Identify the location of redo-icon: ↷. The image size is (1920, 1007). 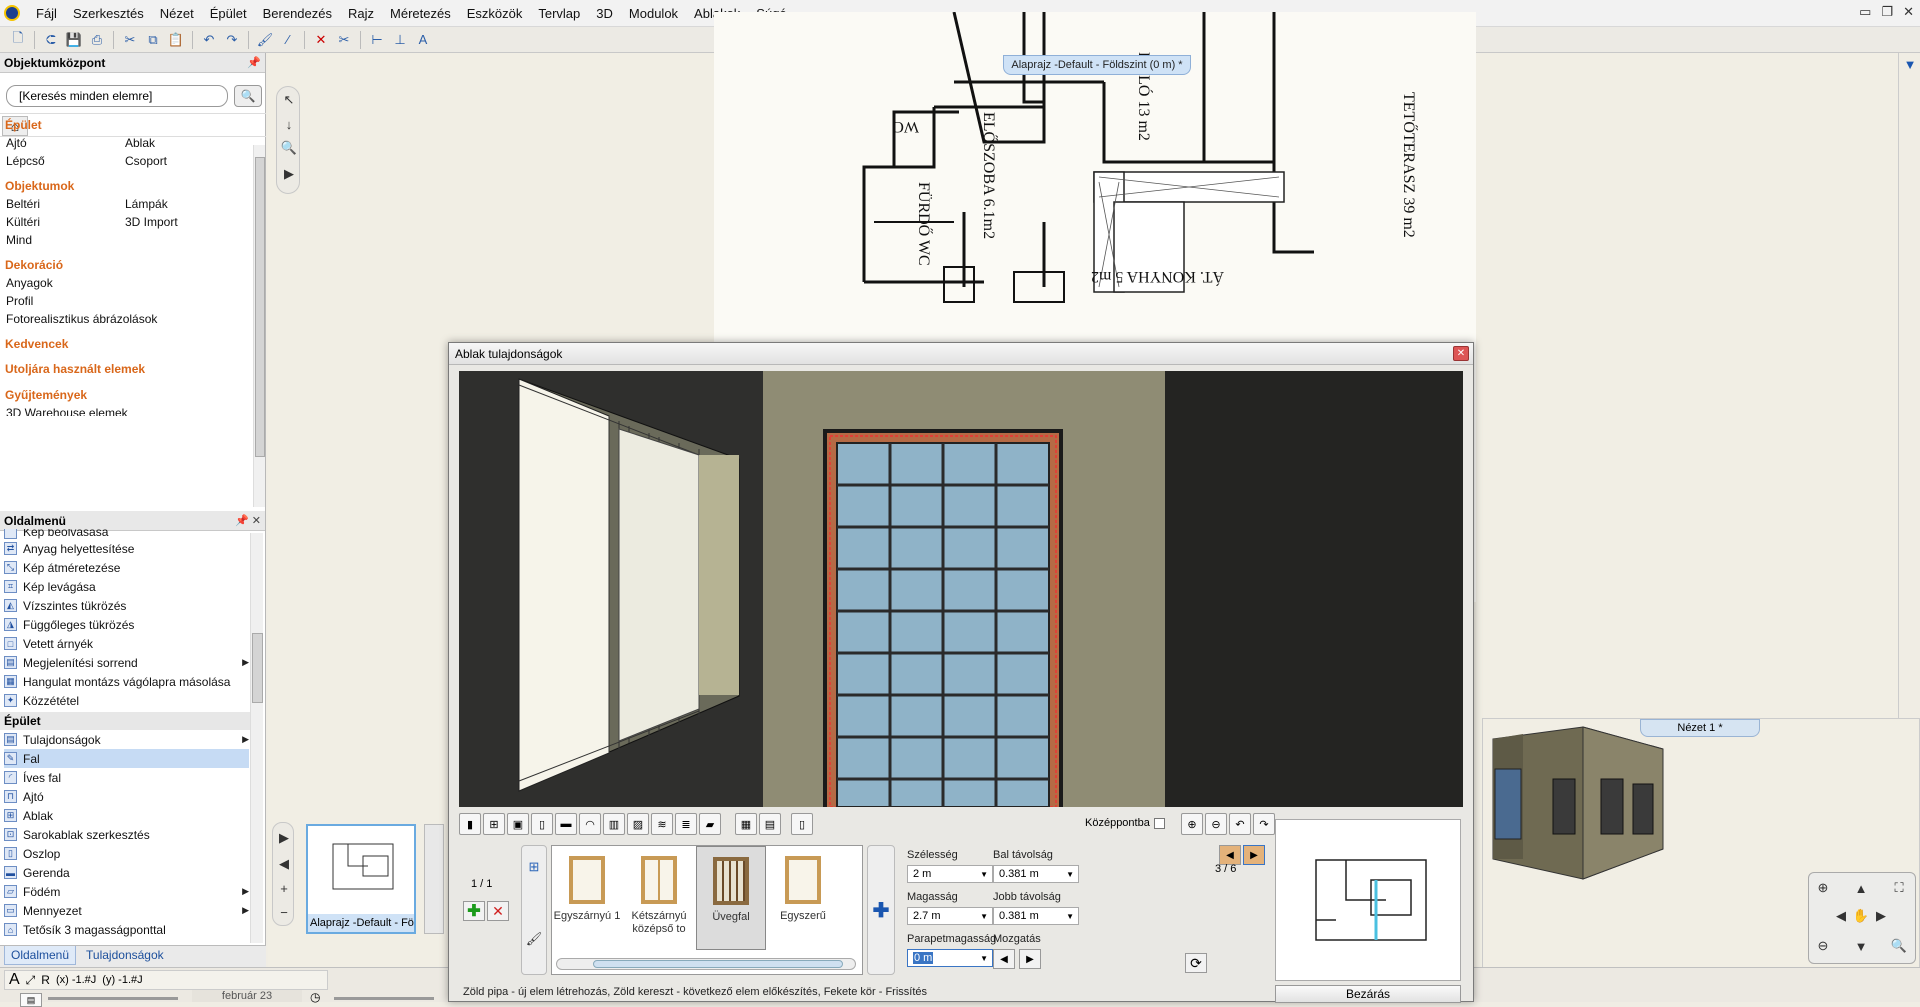
(1264, 824).